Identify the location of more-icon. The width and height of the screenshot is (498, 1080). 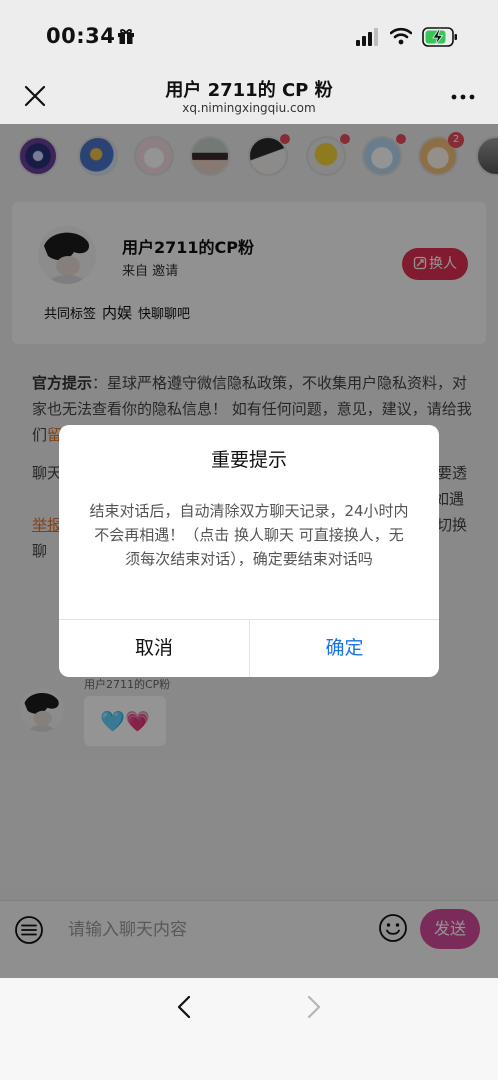
(463, 97).